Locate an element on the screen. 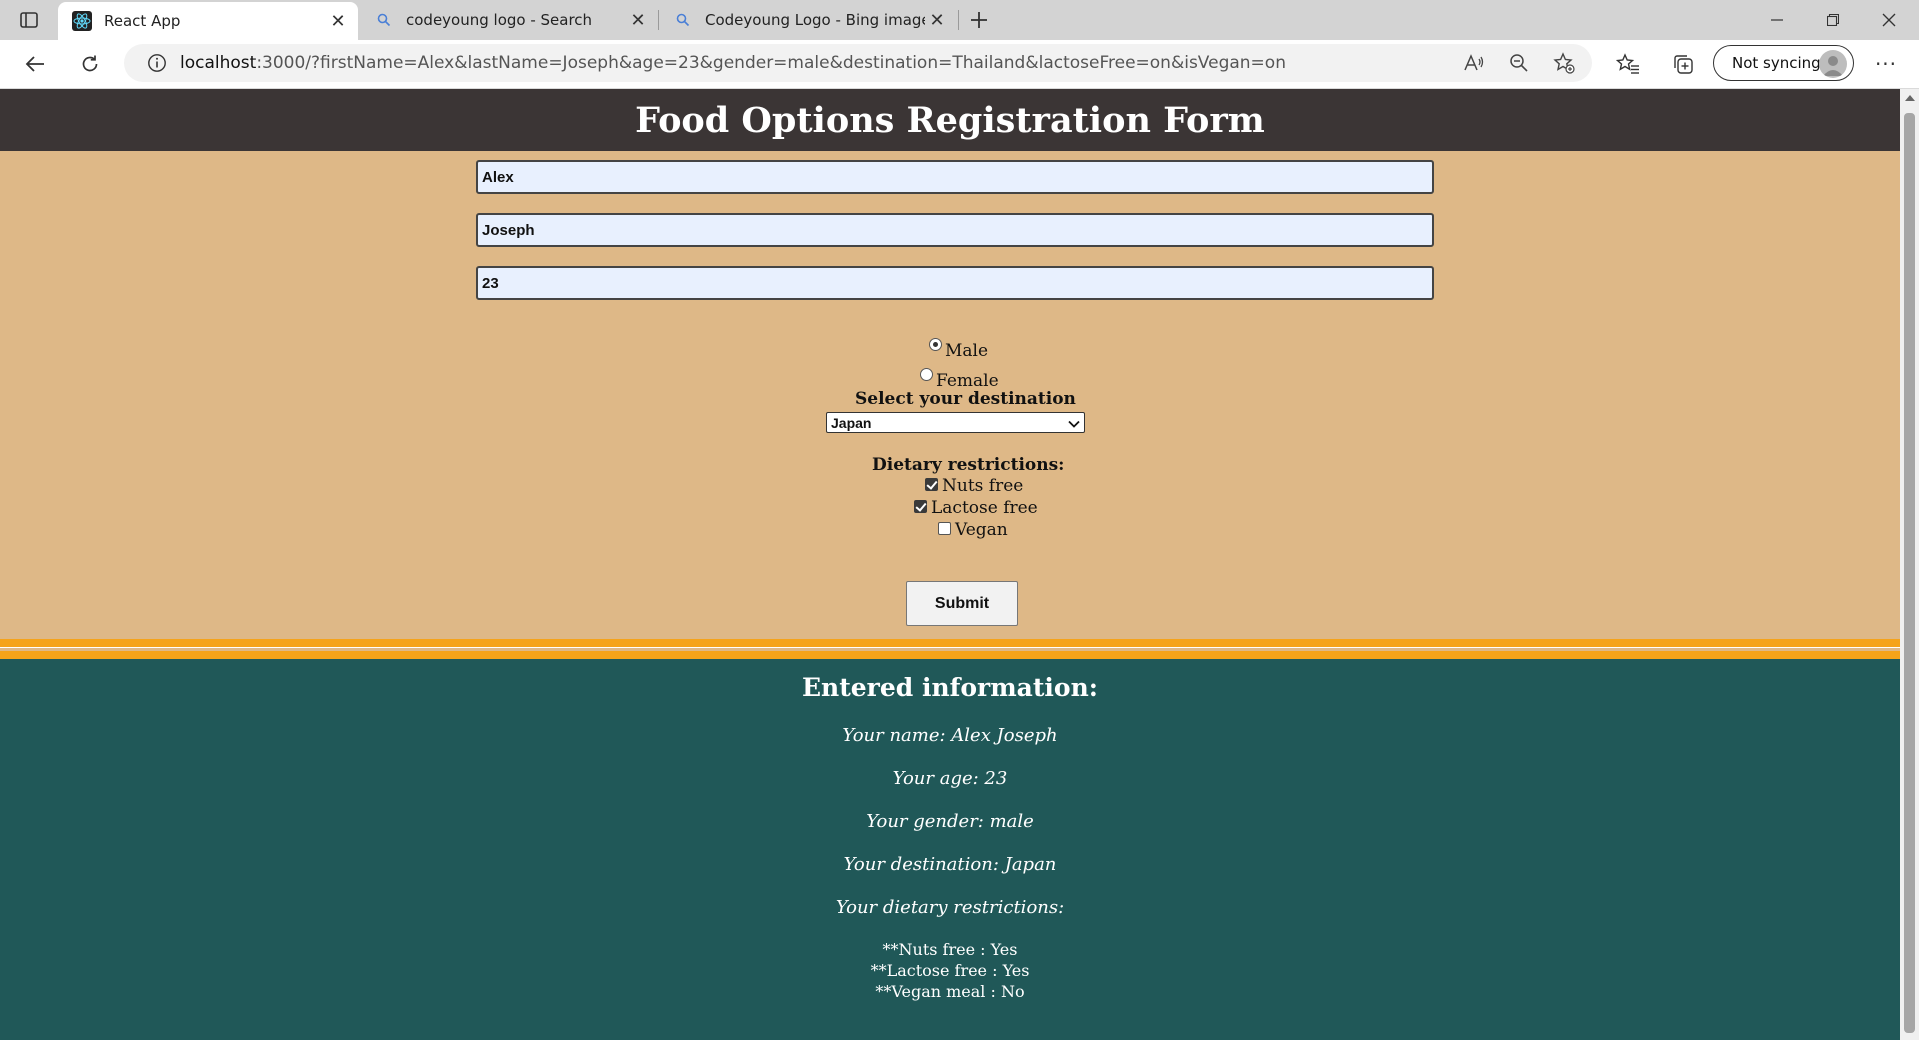 This screenshot has height=1040, width=1919. app-header: Food Options Registration Form is located at coordinates (950, 120).